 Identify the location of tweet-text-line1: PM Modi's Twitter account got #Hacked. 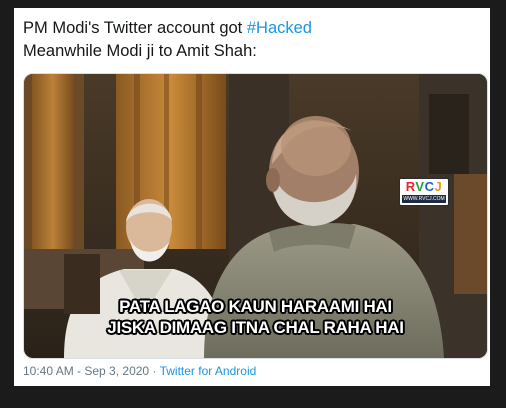
(253, 28).